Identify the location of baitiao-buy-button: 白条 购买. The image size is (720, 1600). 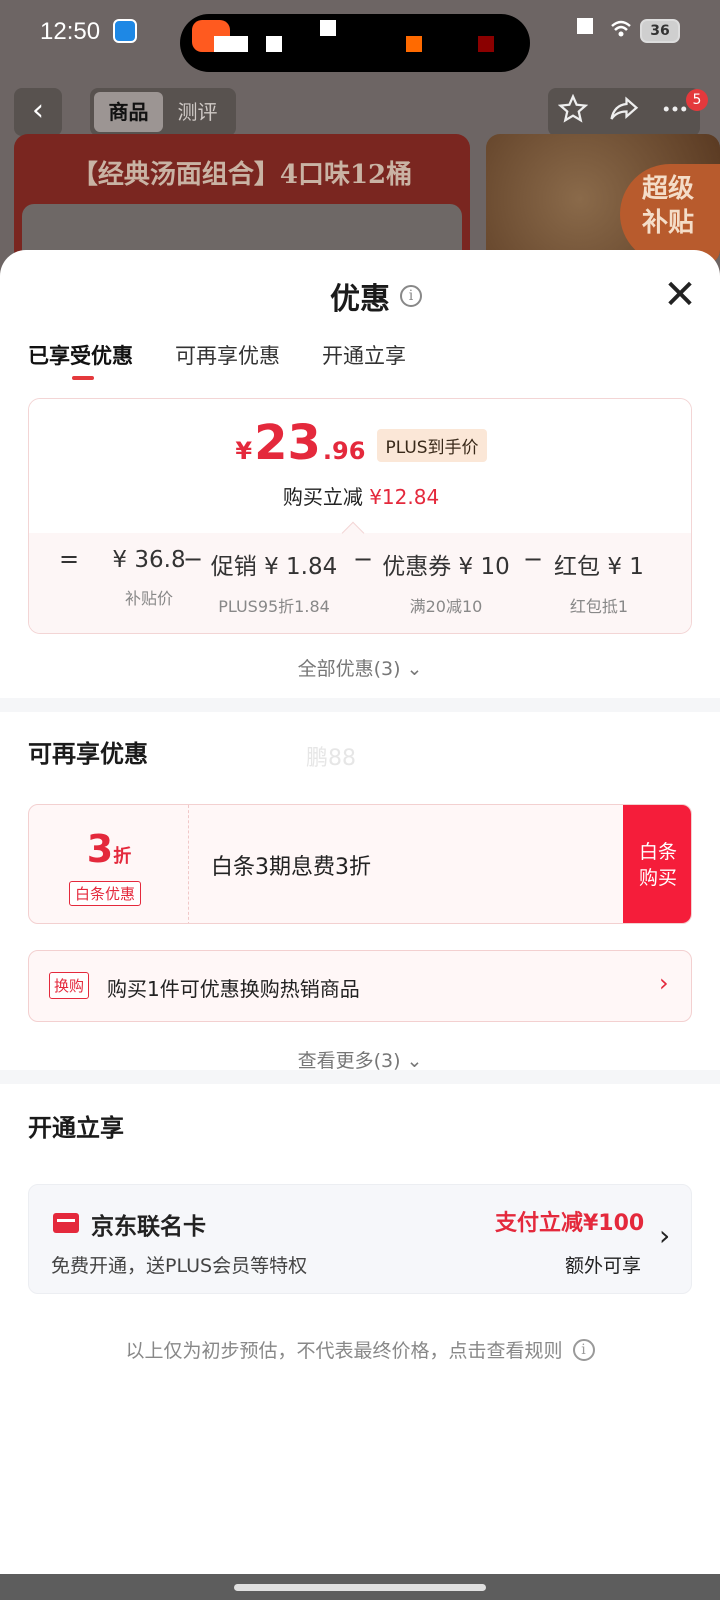
(657, 864).